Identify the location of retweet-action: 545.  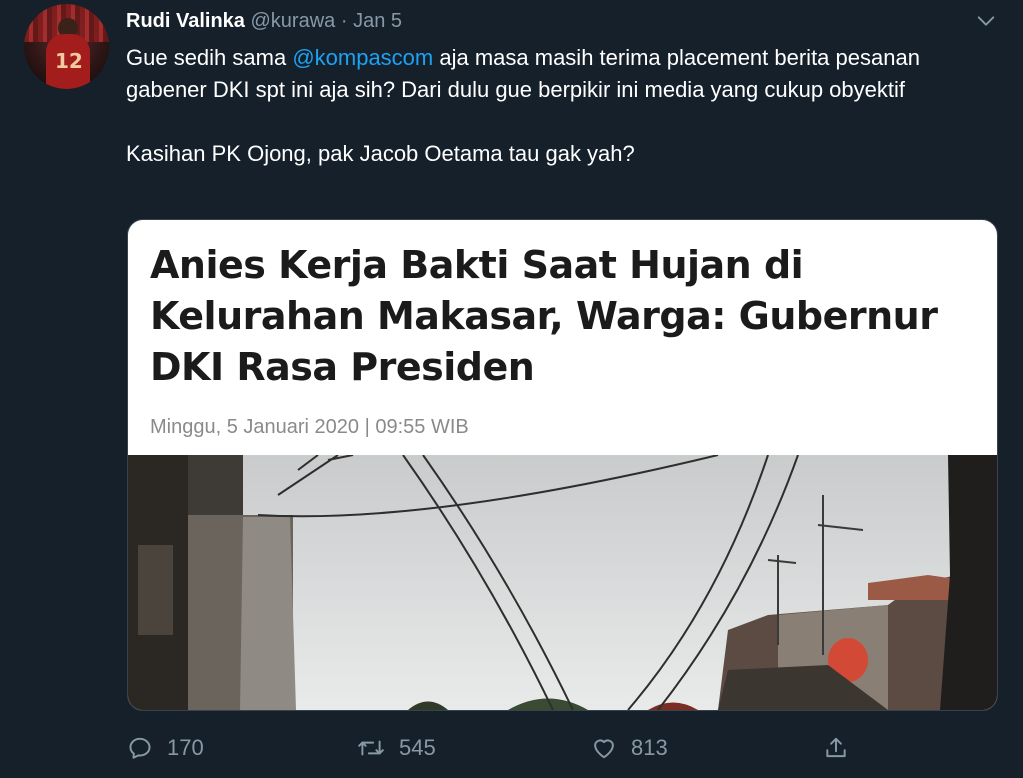
(396, 748).